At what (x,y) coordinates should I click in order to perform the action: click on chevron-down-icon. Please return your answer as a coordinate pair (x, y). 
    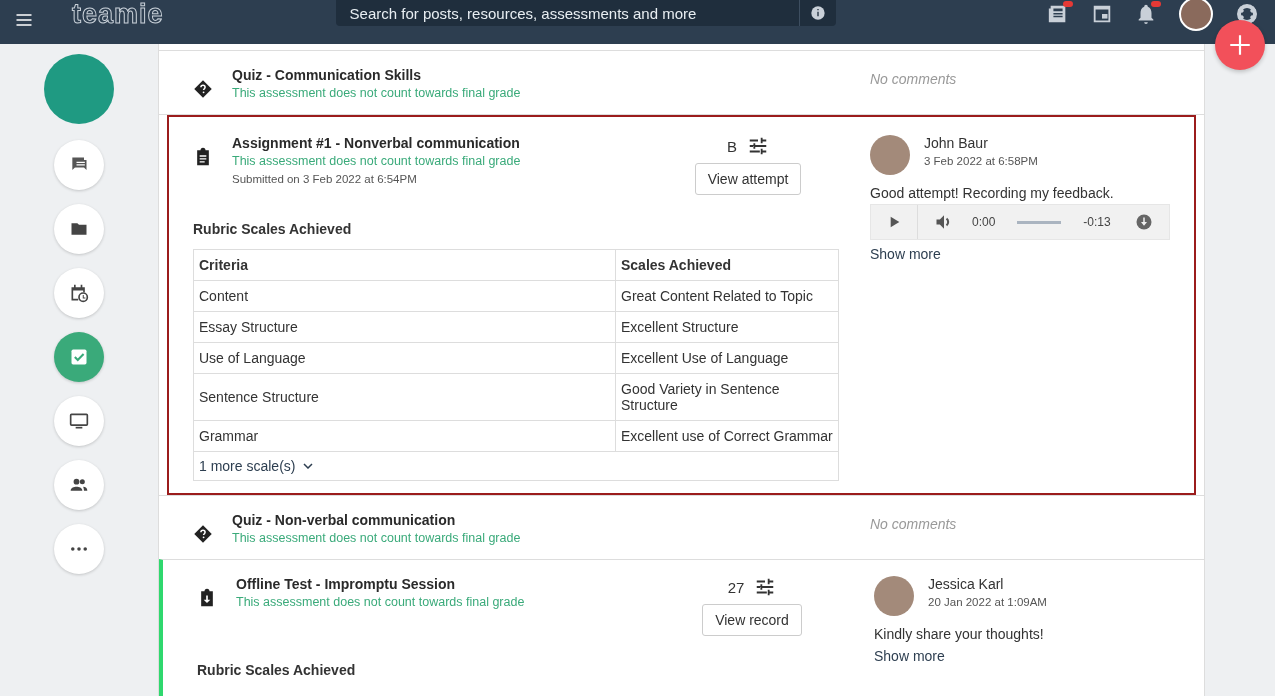
    Looking at the image, I should click on (308, 466).